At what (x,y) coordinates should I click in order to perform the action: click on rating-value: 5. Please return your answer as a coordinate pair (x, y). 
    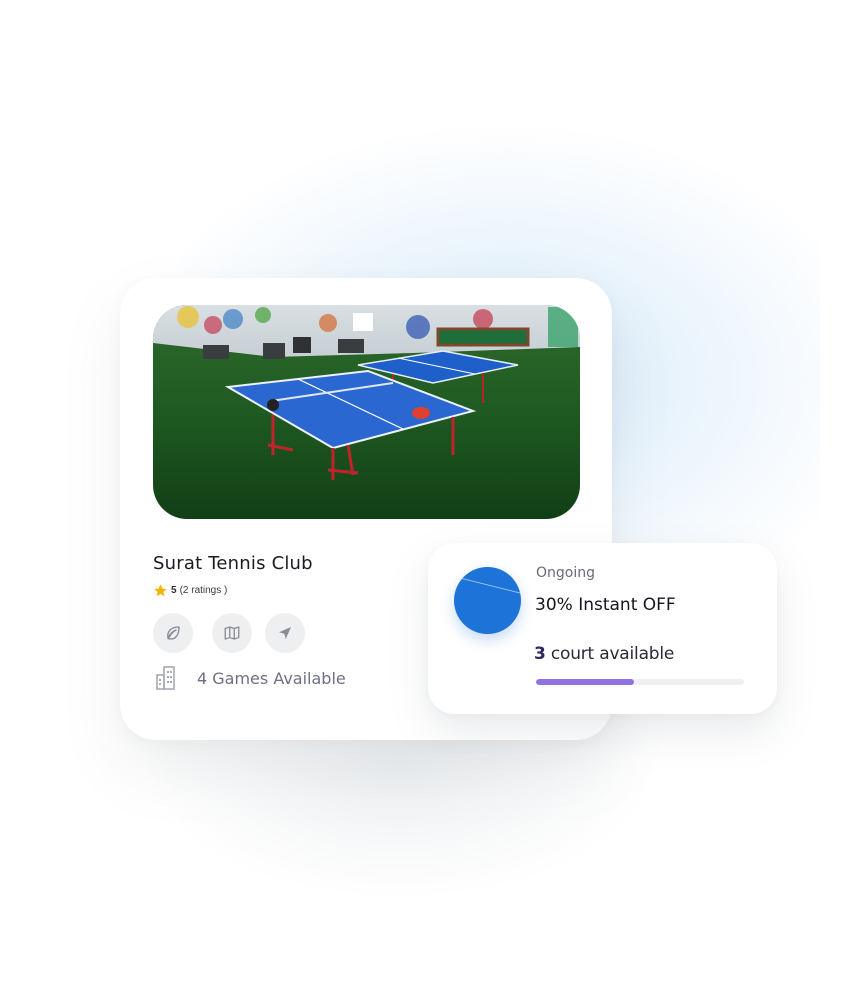
    Looking at the image, I should click on (174, 590).